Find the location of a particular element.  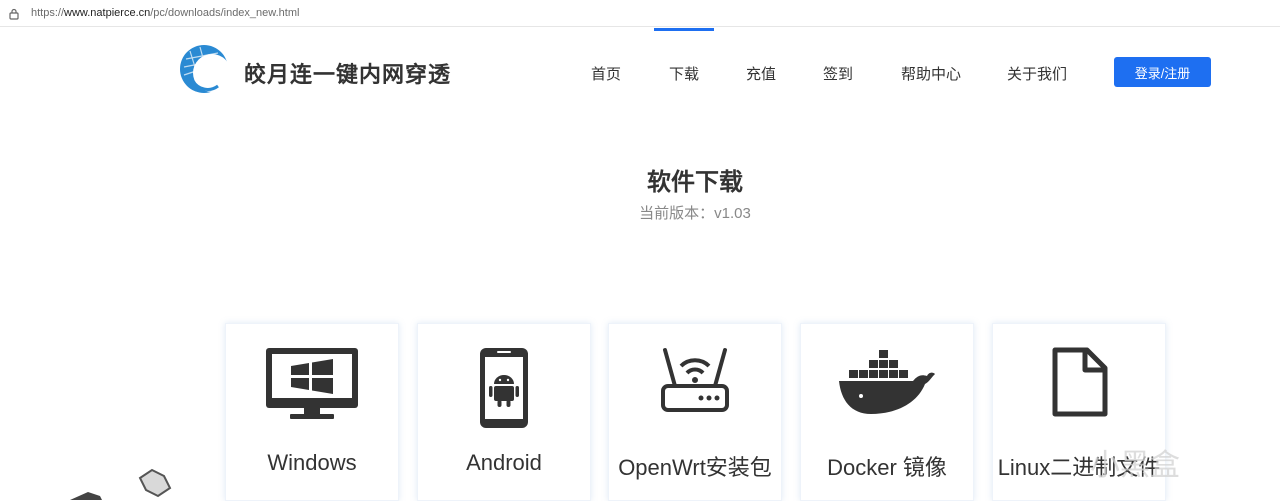

download-card-windows: Windows is located at coordinates (312, 412).